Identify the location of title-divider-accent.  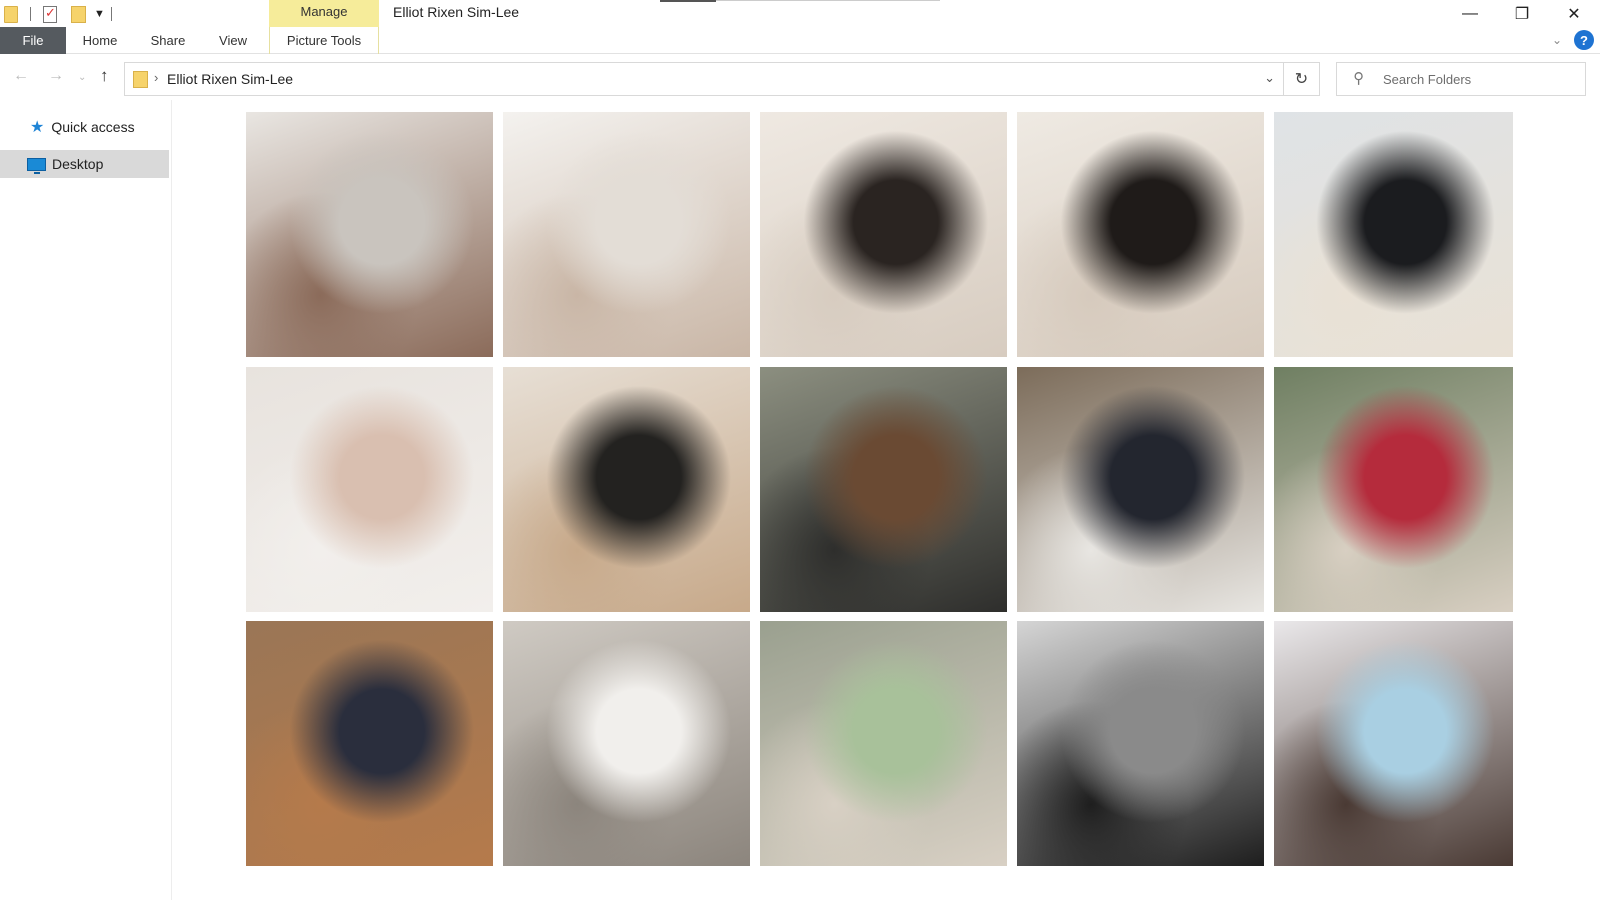
(688, 1).